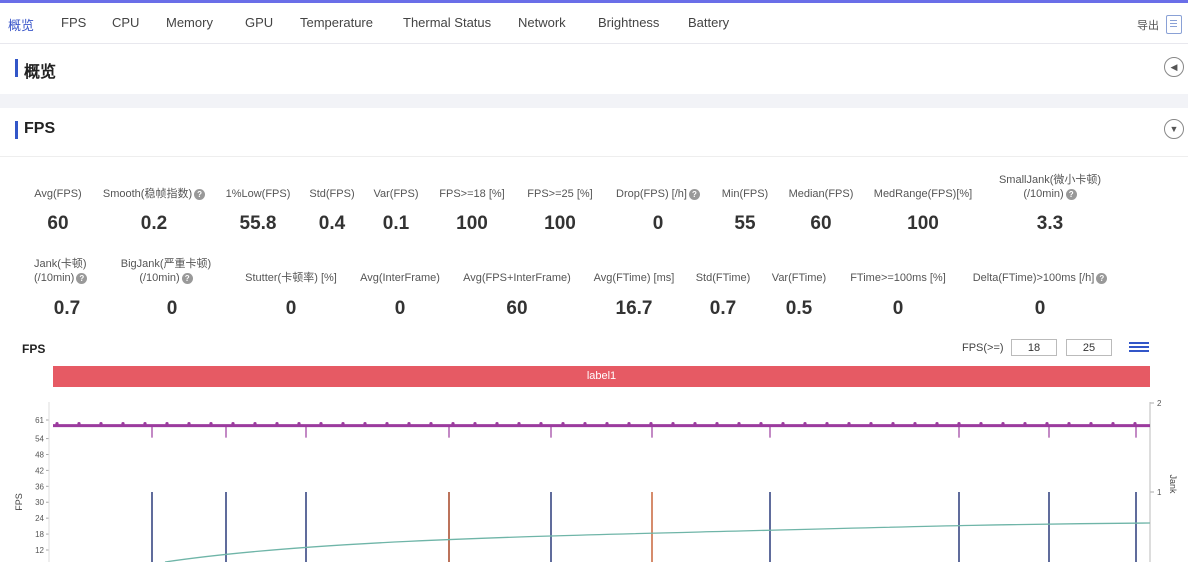 The width and height of the screenshot is (1188, 562). Describe the element at coordinates (923, 194) in the screenshot. I see `metric-label: MedRange(FPS)[%]` at that location.